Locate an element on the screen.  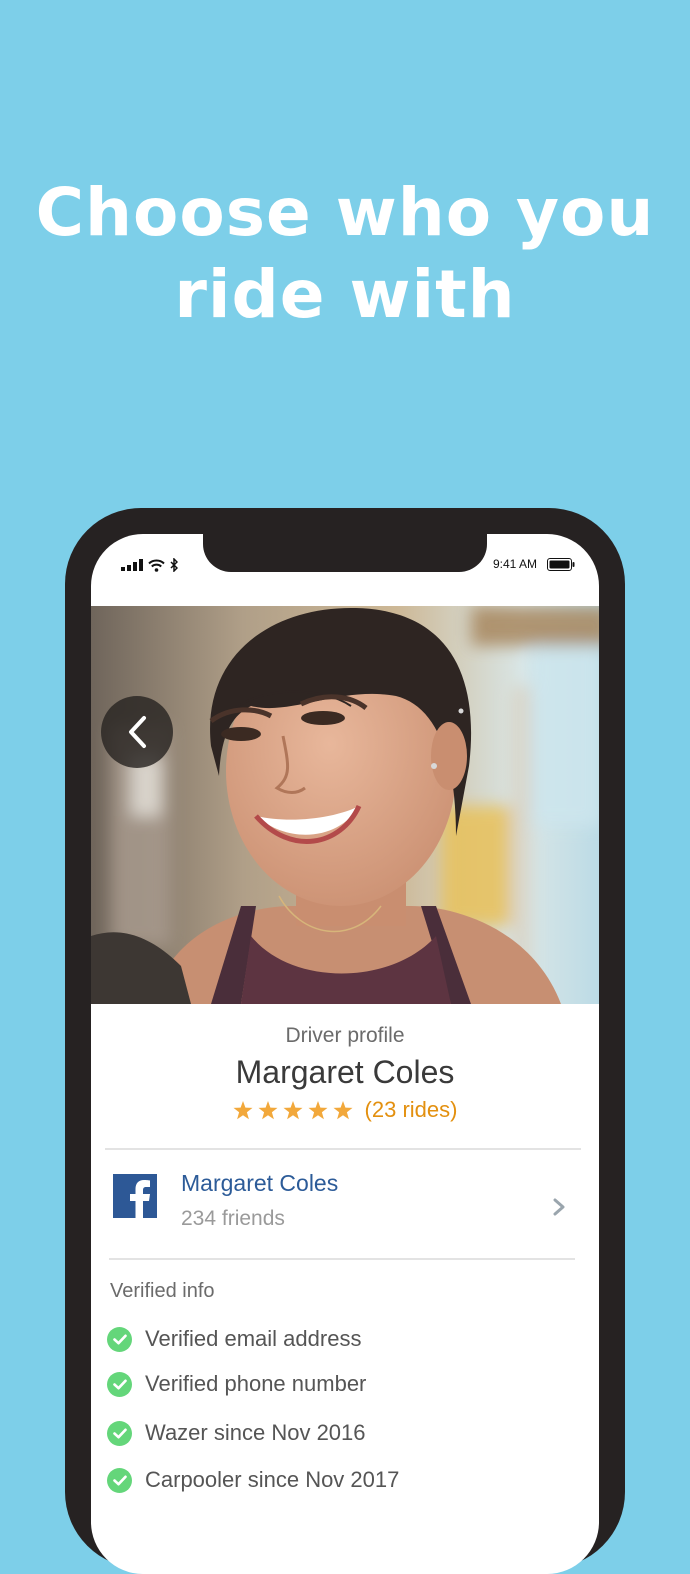
verified-item: Carpooler since Nov 2017 is located at coordinates (253, 1480).